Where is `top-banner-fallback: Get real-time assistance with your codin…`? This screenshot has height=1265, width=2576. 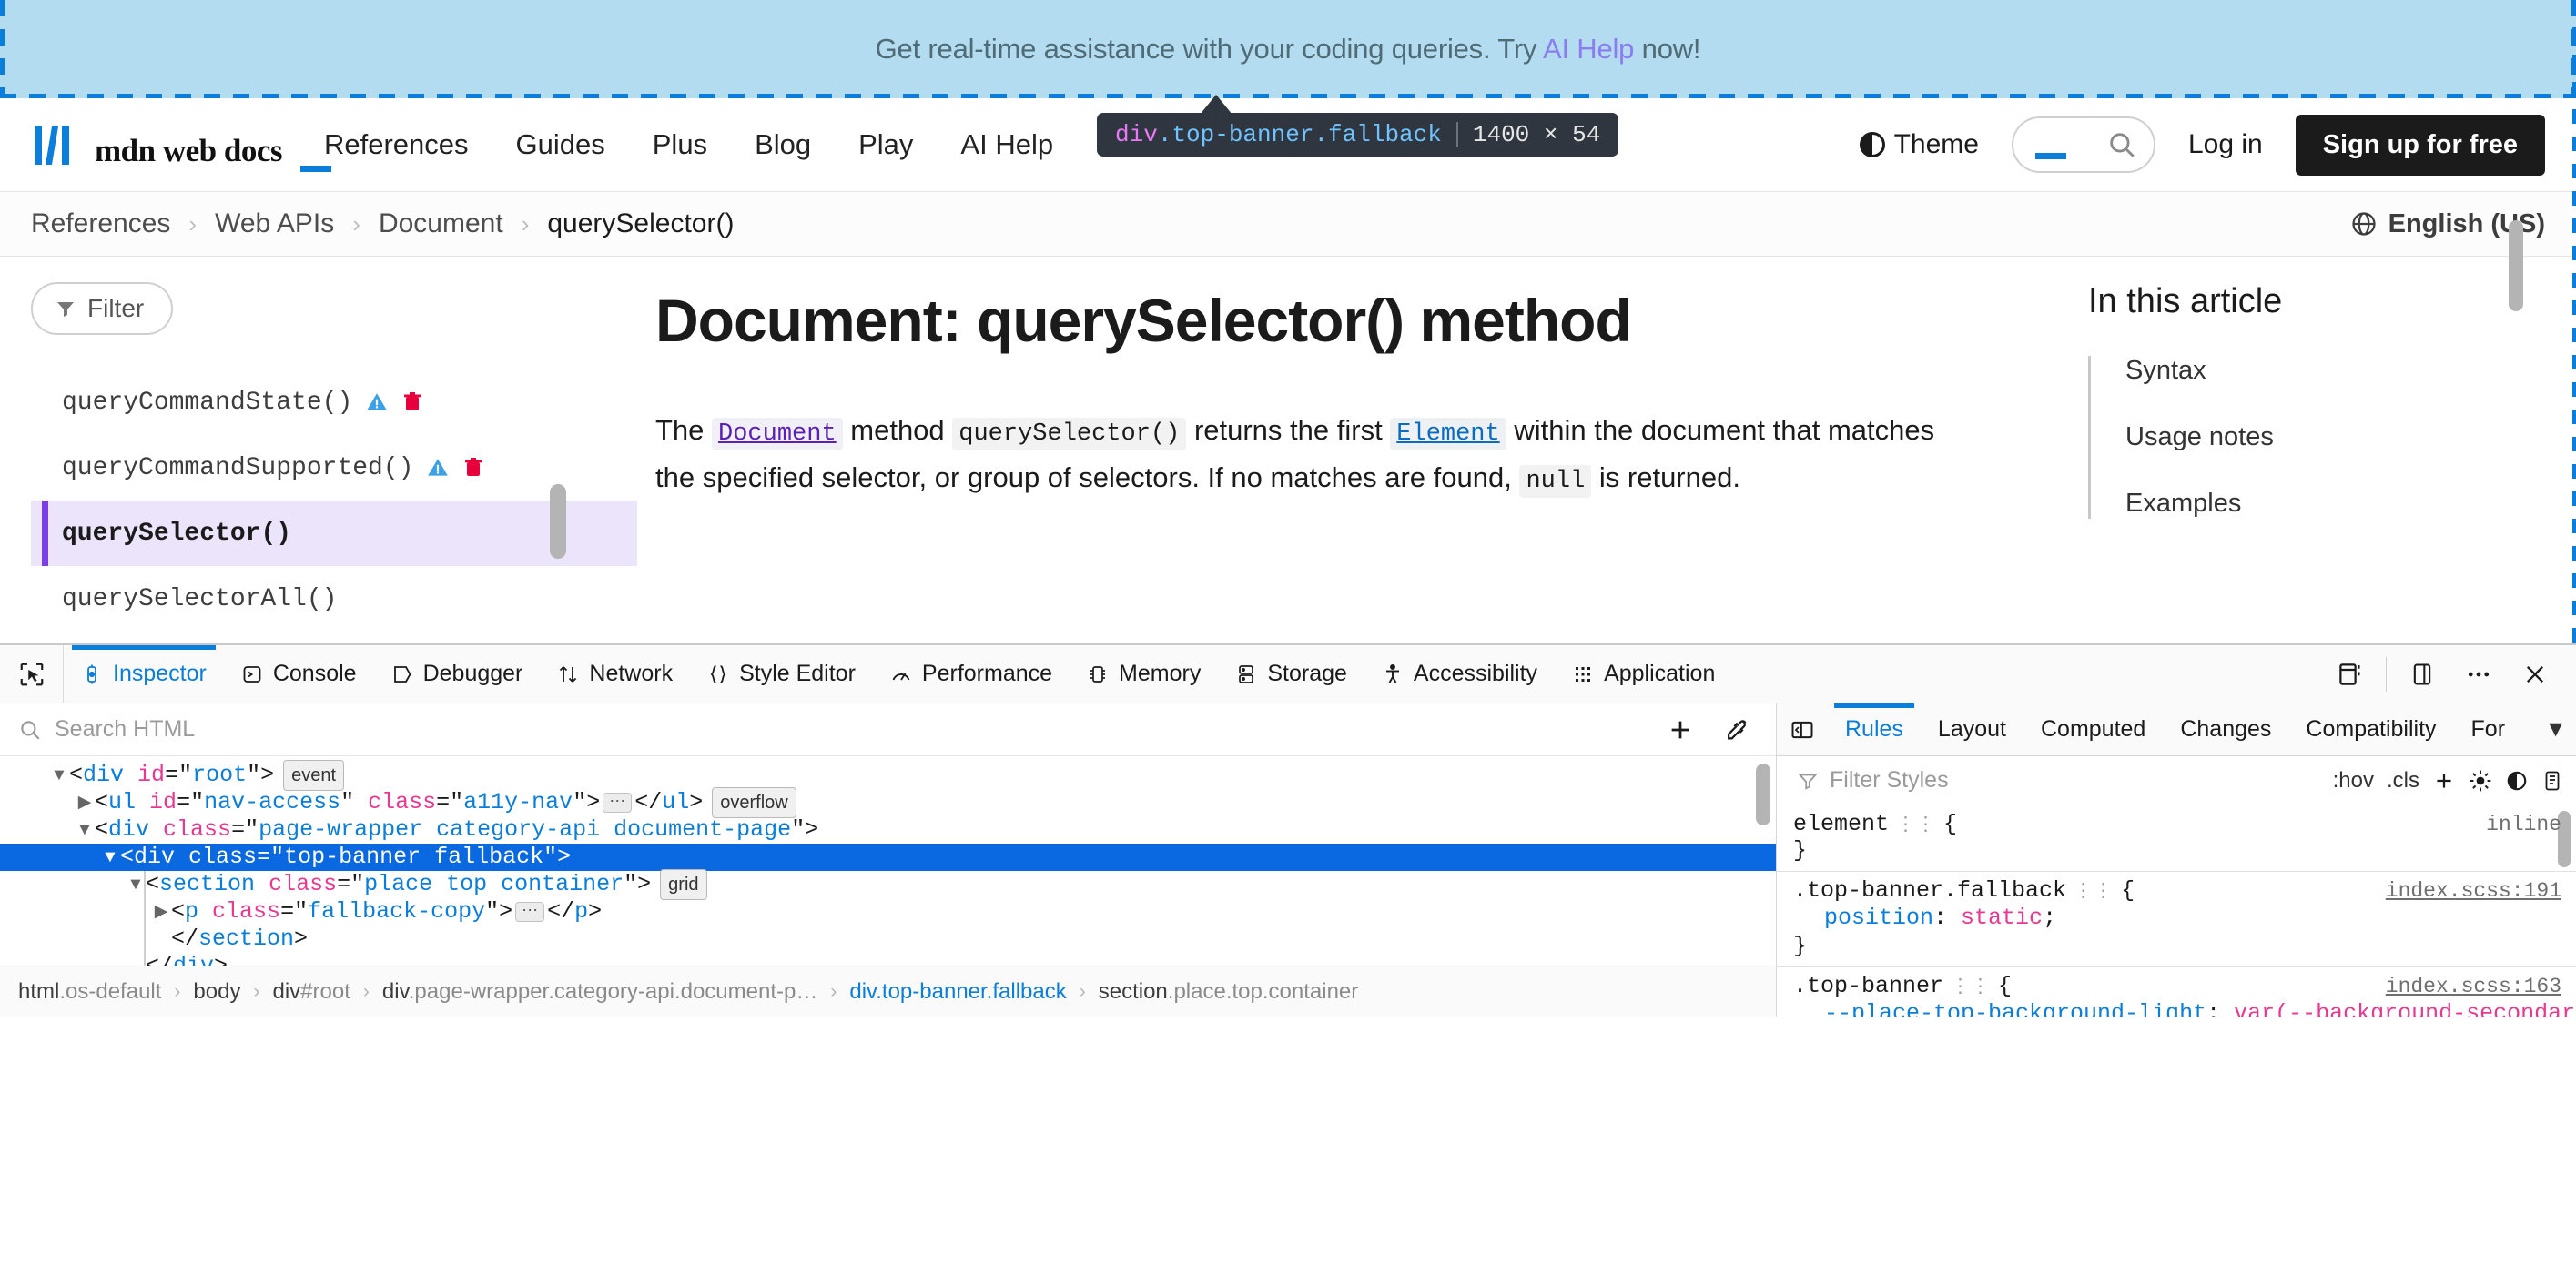 top-banner-fallback: Get real-time assistance with your codin… is located at coordinates (1288, 49).